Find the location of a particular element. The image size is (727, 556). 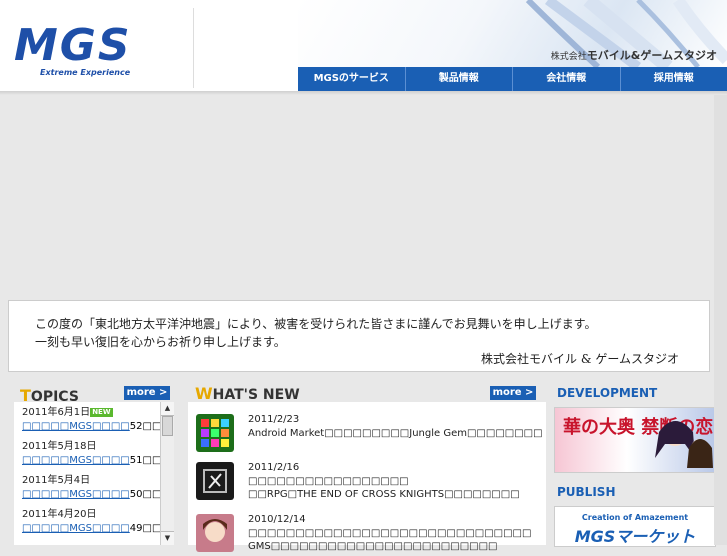

news-text: □□□□□□□□□□□□□□□□□ is located at coordinates (328, 481).